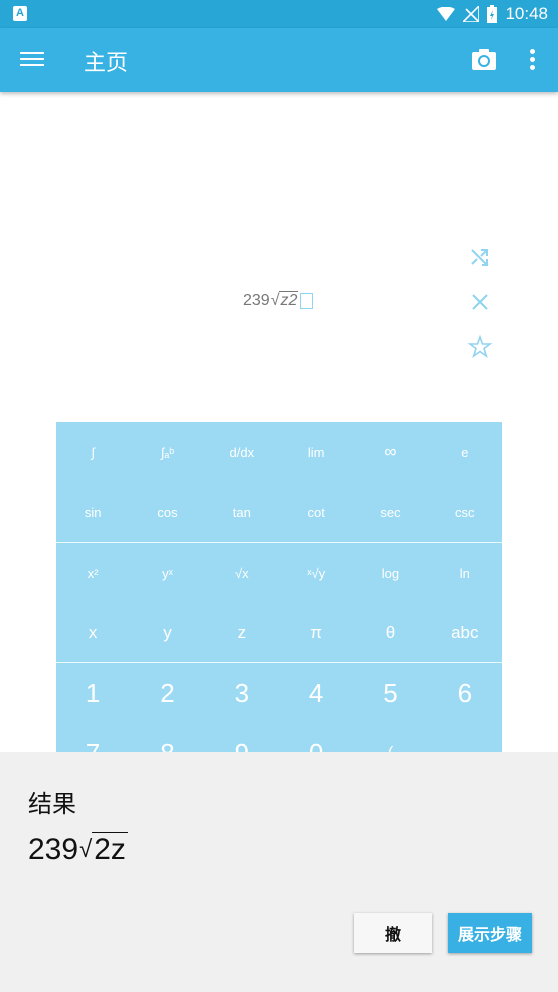  I want to click on key-8: 8, so click(167, 738).